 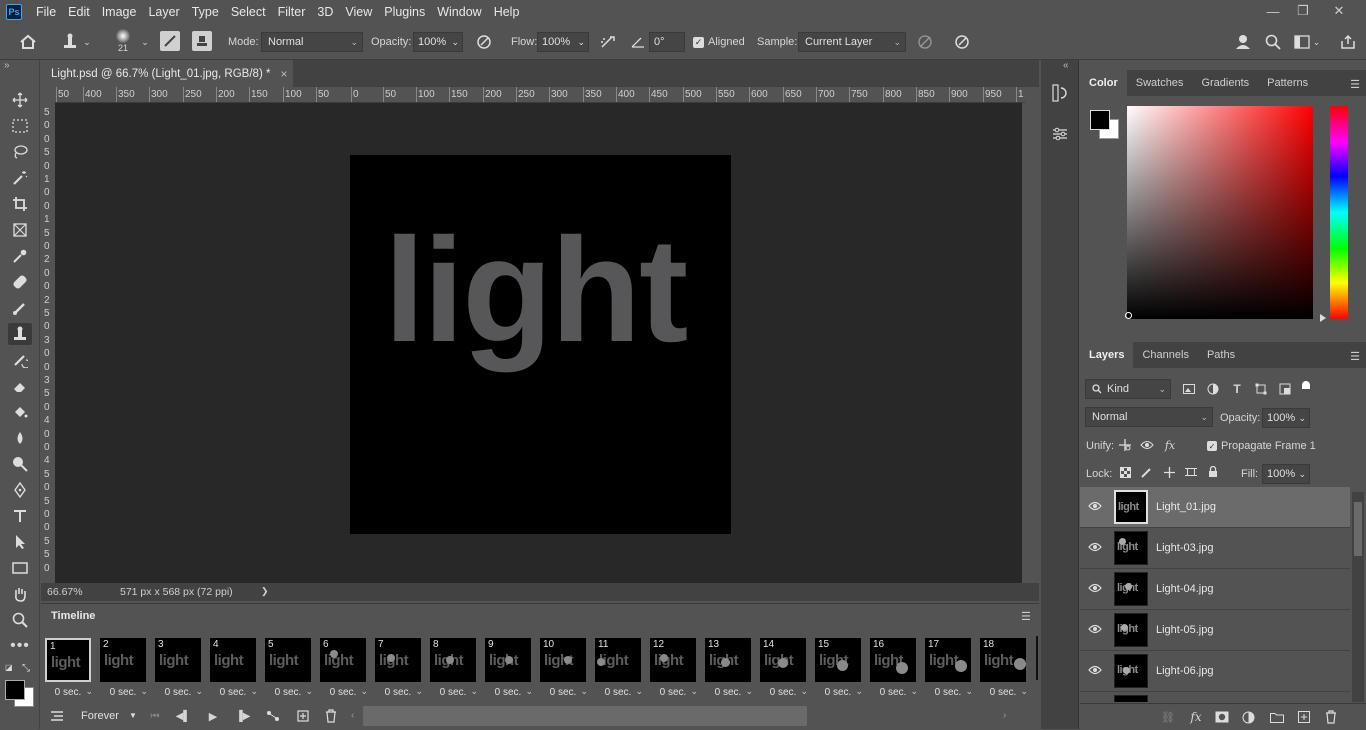 What do you see at coordinates (205, 12) in the screenshot?
I see `menu-type: Type` at bounding box center [205, 12].